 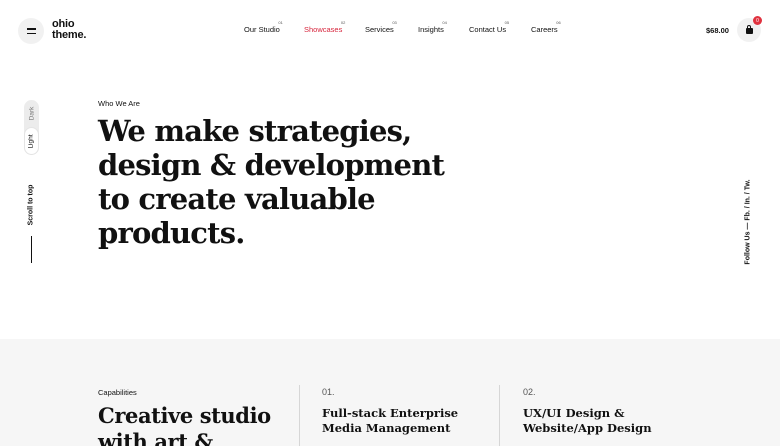 I want to click on capabilities-label: Capabilities, so click(x=117, y=392).